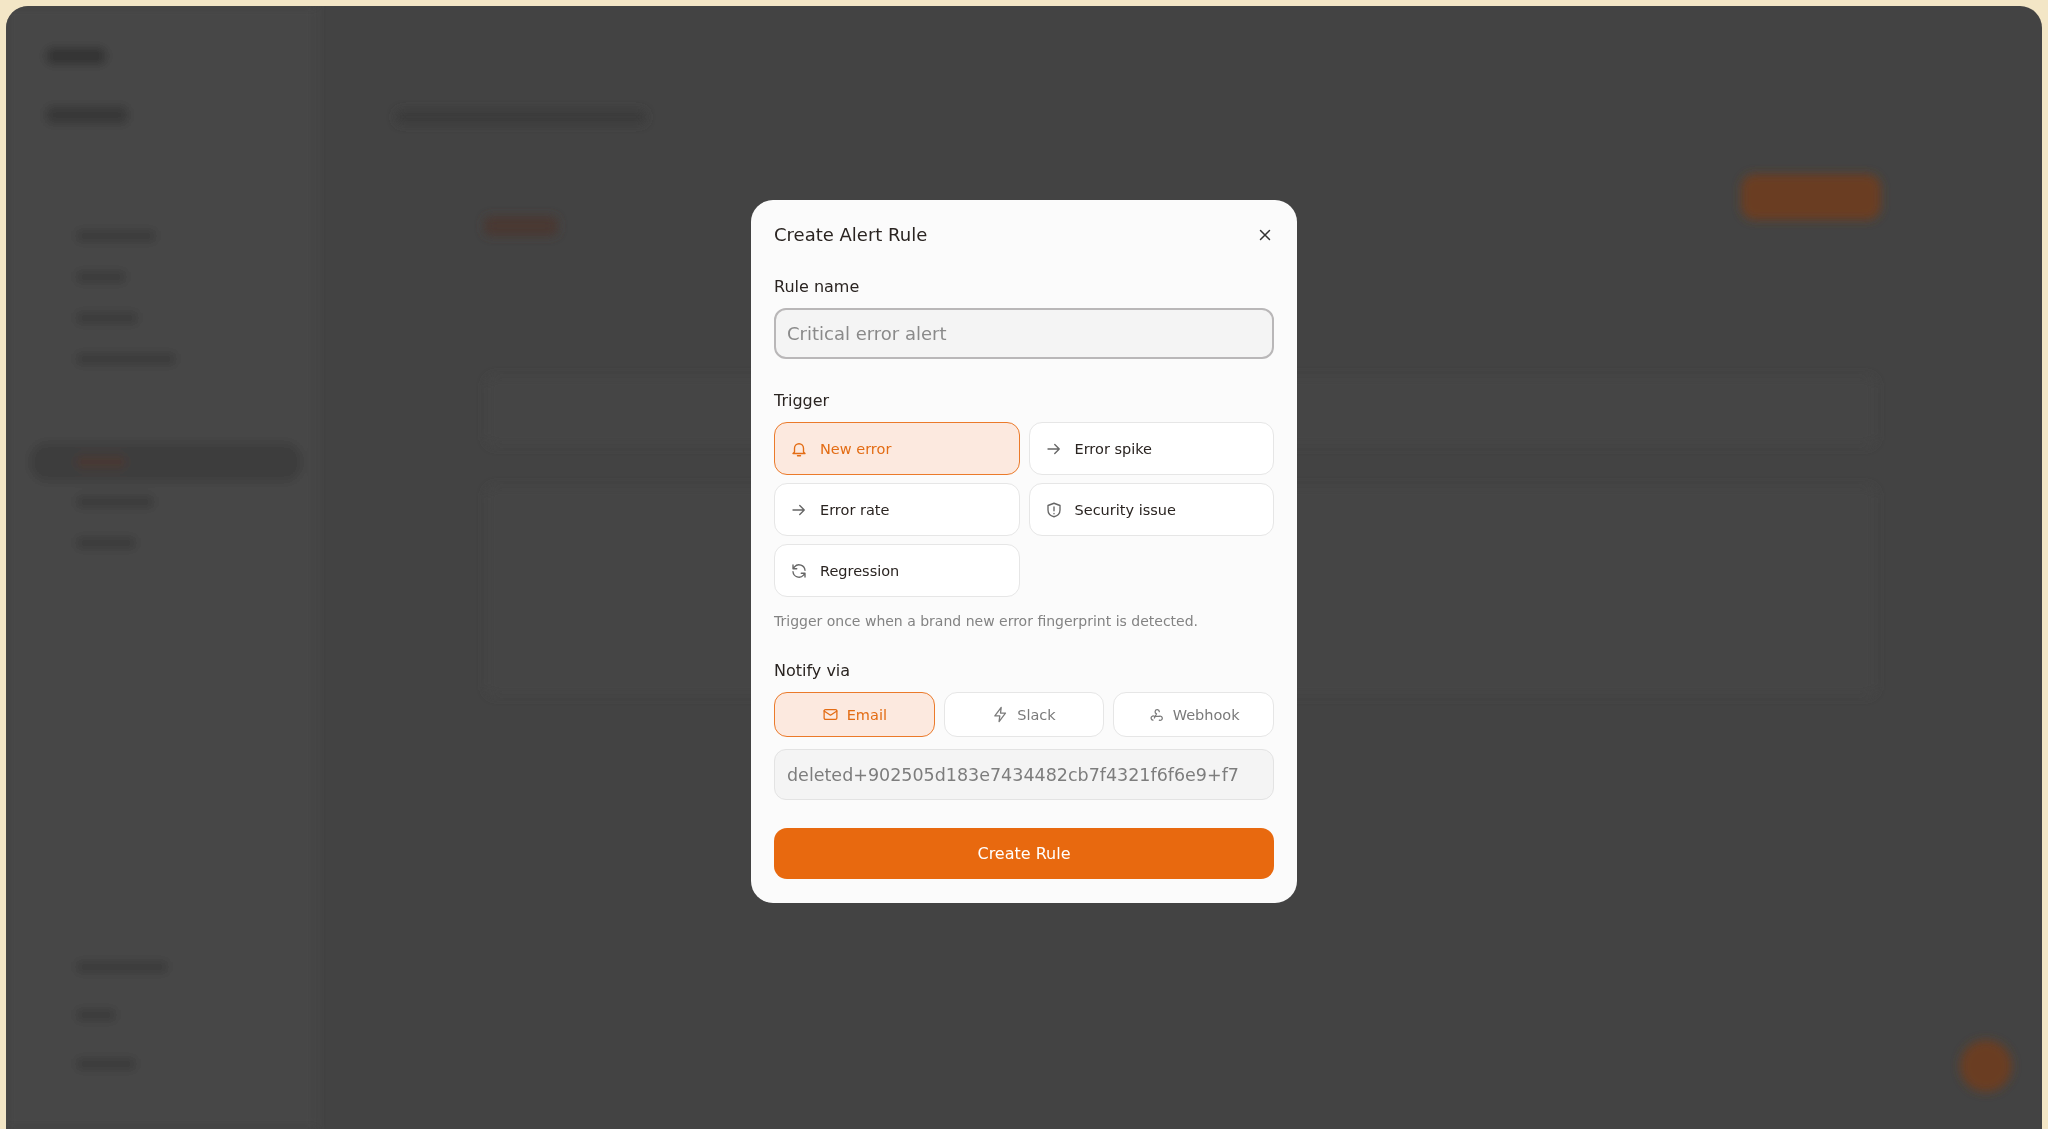  What do you see at coordinates (1024, 714) in the screenshot?
I see `channel-option: Slack` at bounding box center [1024, 714].